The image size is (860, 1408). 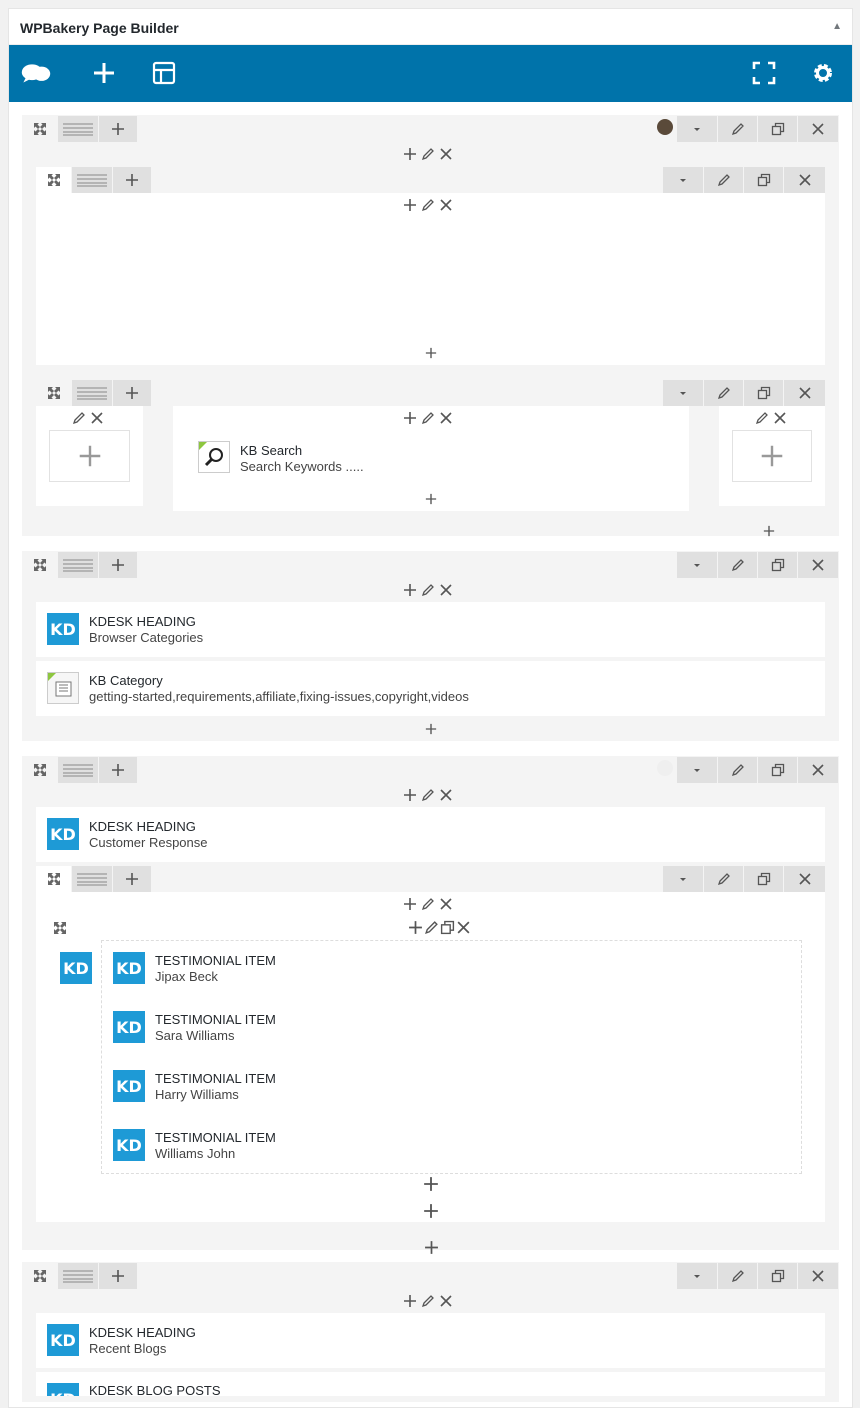 I want to click on settings-button, so click(x=823, y=73).